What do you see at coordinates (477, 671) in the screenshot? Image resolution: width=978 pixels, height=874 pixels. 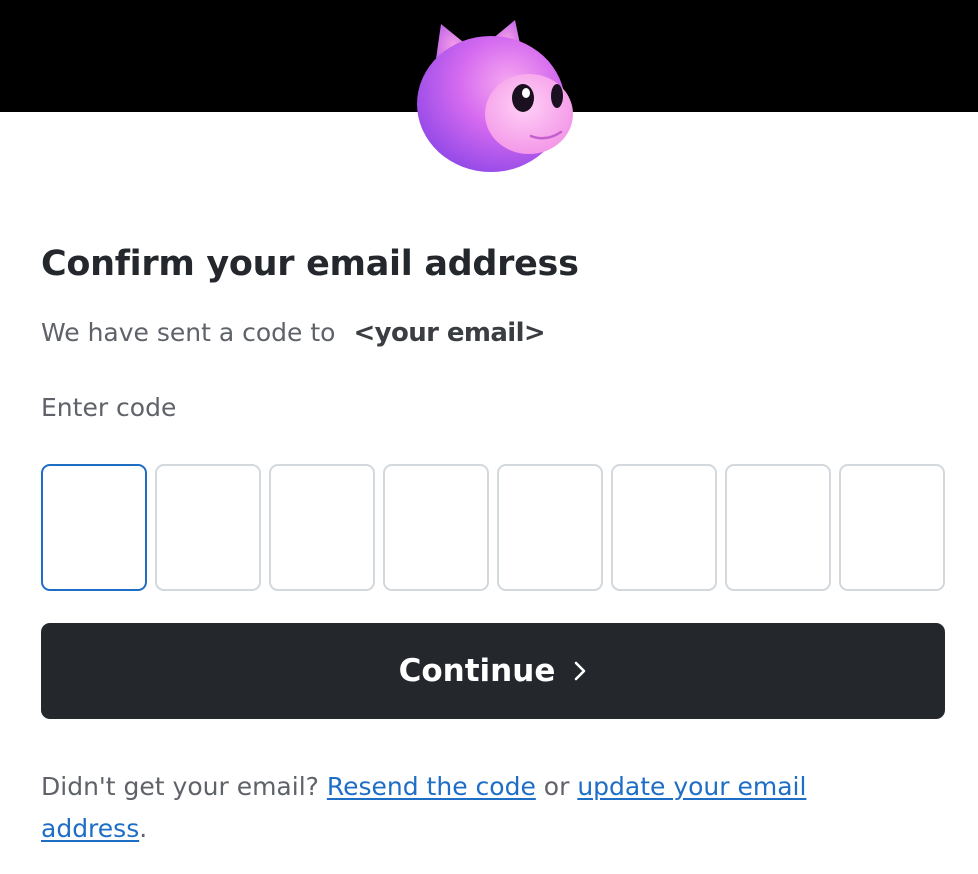 I see `continue-label: Continue` at bounding box center [477, 671].